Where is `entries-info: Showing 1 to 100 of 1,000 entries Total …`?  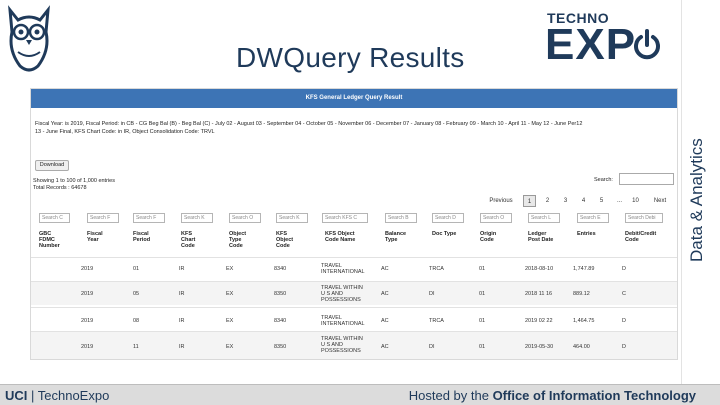 entries-info: Showing 1 to 100 of 1,000 entries Total … is located at coordinates (74, 185).